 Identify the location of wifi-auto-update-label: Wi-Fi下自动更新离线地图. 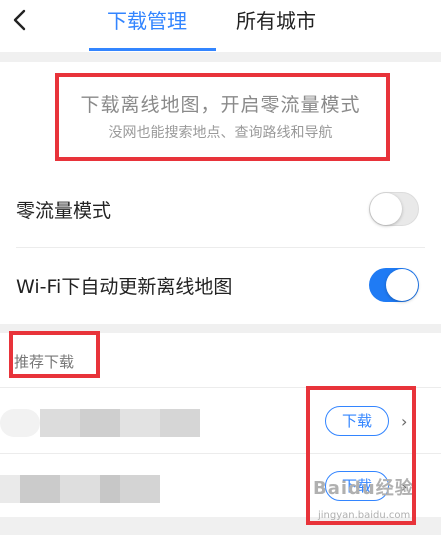
(124, 287).